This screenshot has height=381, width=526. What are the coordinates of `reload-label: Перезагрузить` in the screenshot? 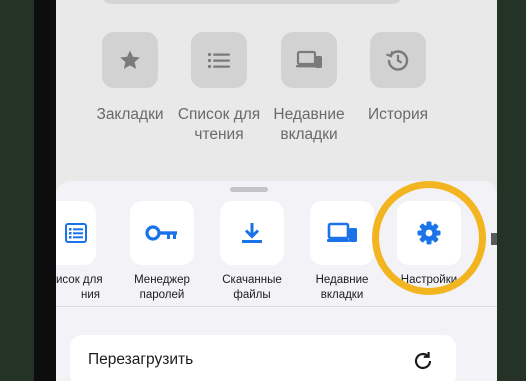 It's located at (141, 359).